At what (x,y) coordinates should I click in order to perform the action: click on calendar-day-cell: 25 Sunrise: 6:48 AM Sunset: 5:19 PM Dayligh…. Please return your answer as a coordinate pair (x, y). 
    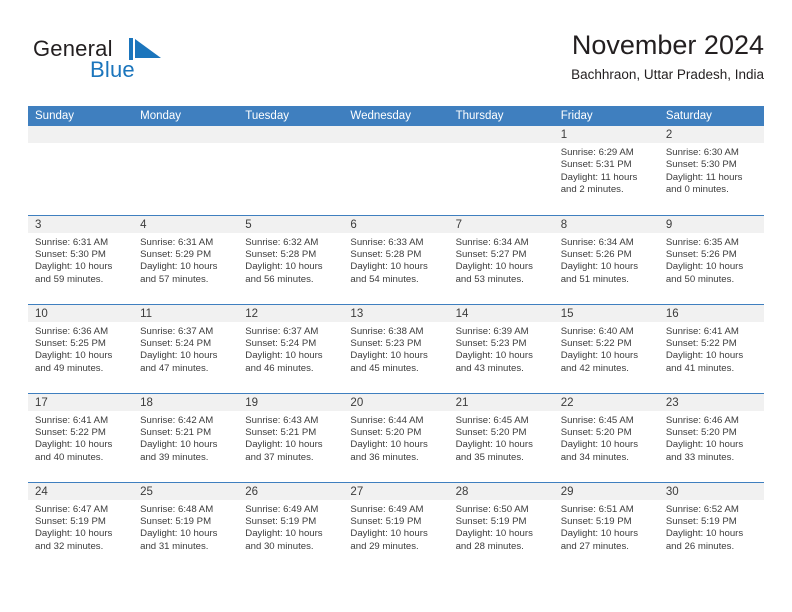
    Looking at the image, I should click on (186, 526).